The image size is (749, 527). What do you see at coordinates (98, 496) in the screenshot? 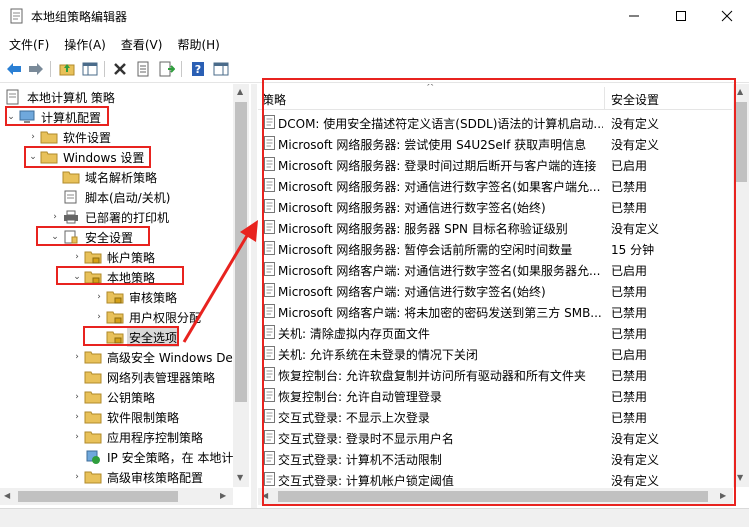
I see `tree-horizontal-scroll-thumb` at bounding box center [98, 496].